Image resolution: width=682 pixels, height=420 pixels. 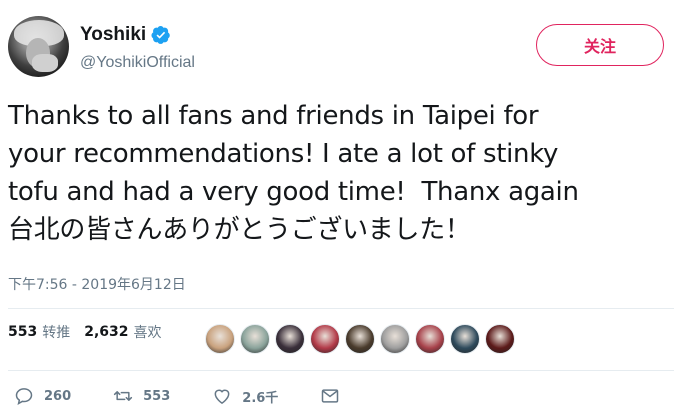 What do you see at coordinates (341, 308) in the screenshot?
I see `divider-top` at bounding box center [341, 308].